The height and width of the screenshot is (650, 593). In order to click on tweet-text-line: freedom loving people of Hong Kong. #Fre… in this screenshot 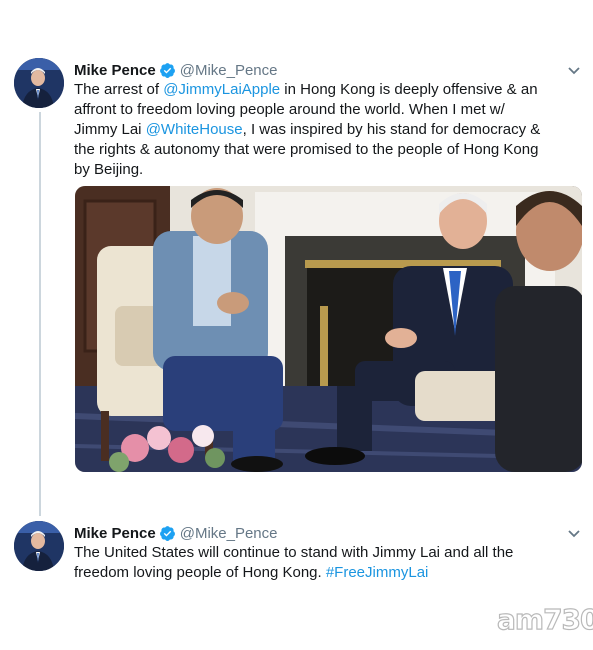, I will do `click(251, 572)`.